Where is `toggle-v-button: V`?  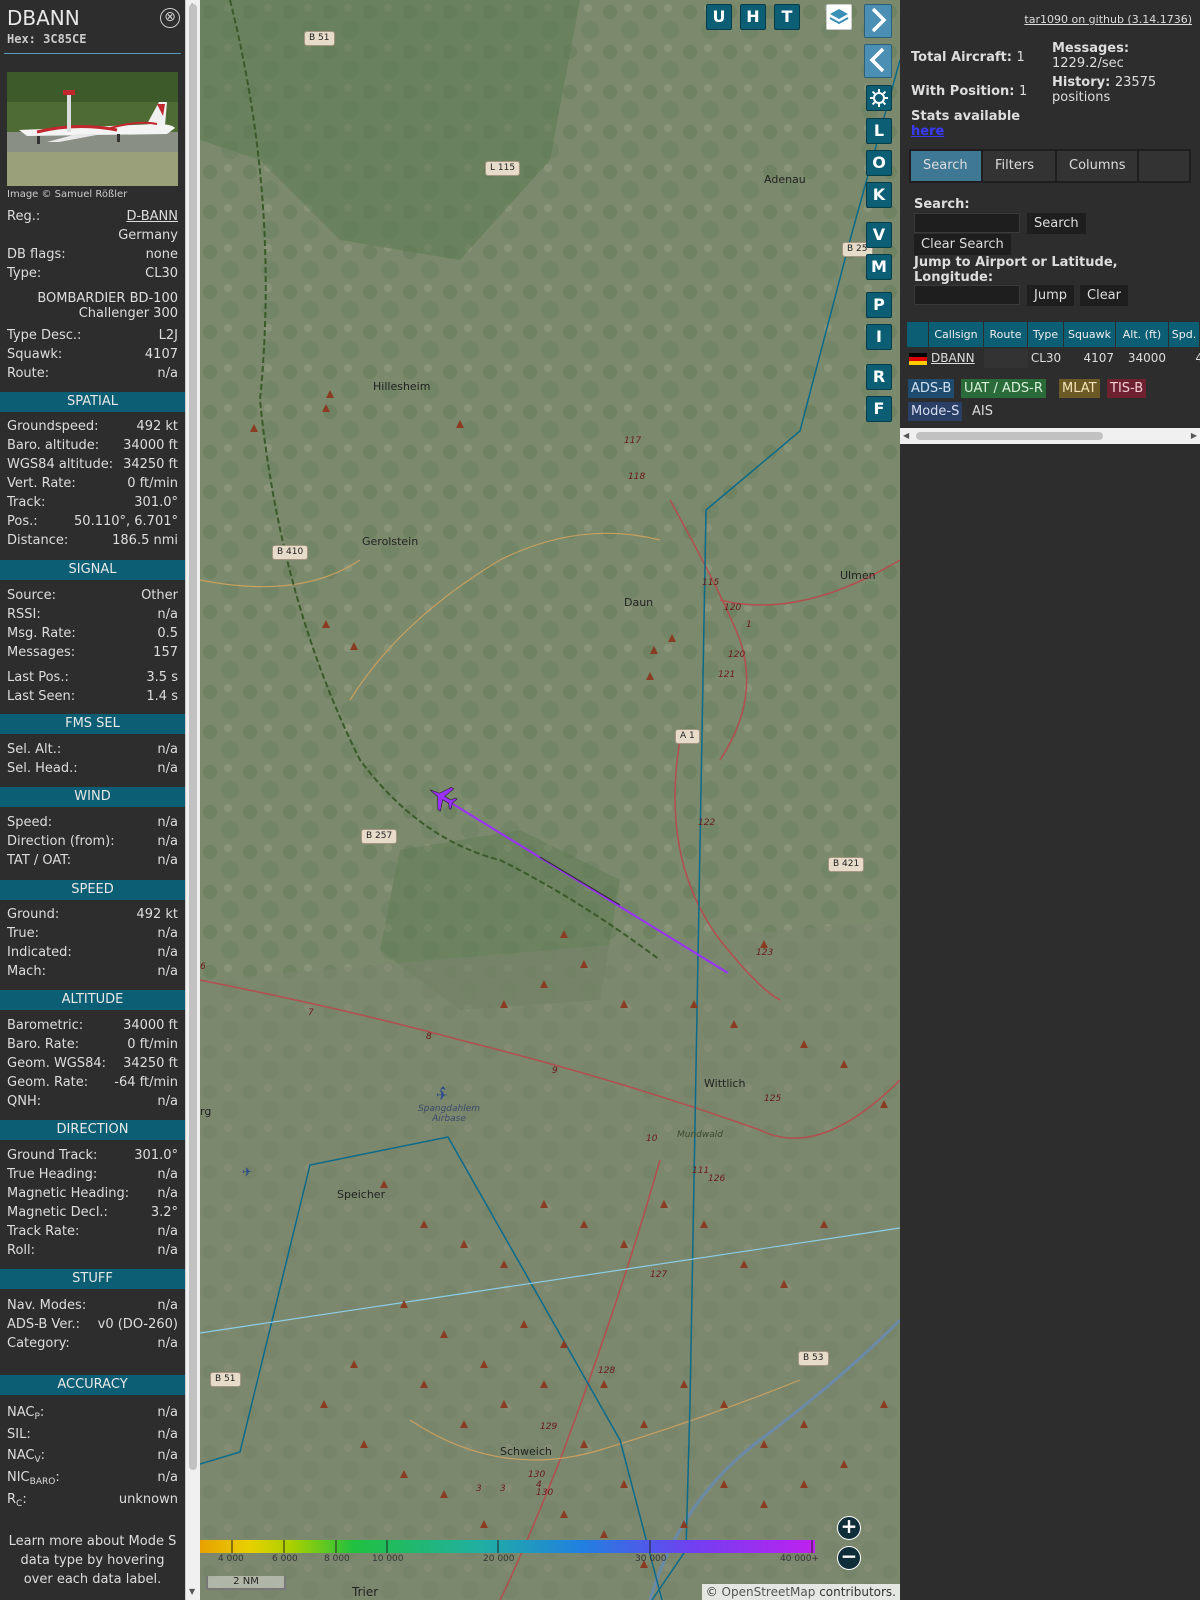 toggle-v-button: V is located at coordinates (879, 235).